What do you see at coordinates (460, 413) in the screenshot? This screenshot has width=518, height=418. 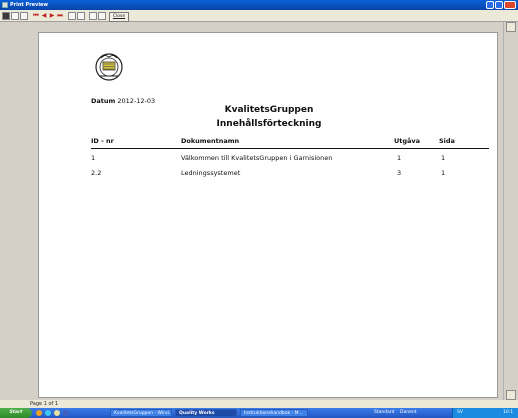 I see `tray-language: SV` at bounding box center [460, 413].